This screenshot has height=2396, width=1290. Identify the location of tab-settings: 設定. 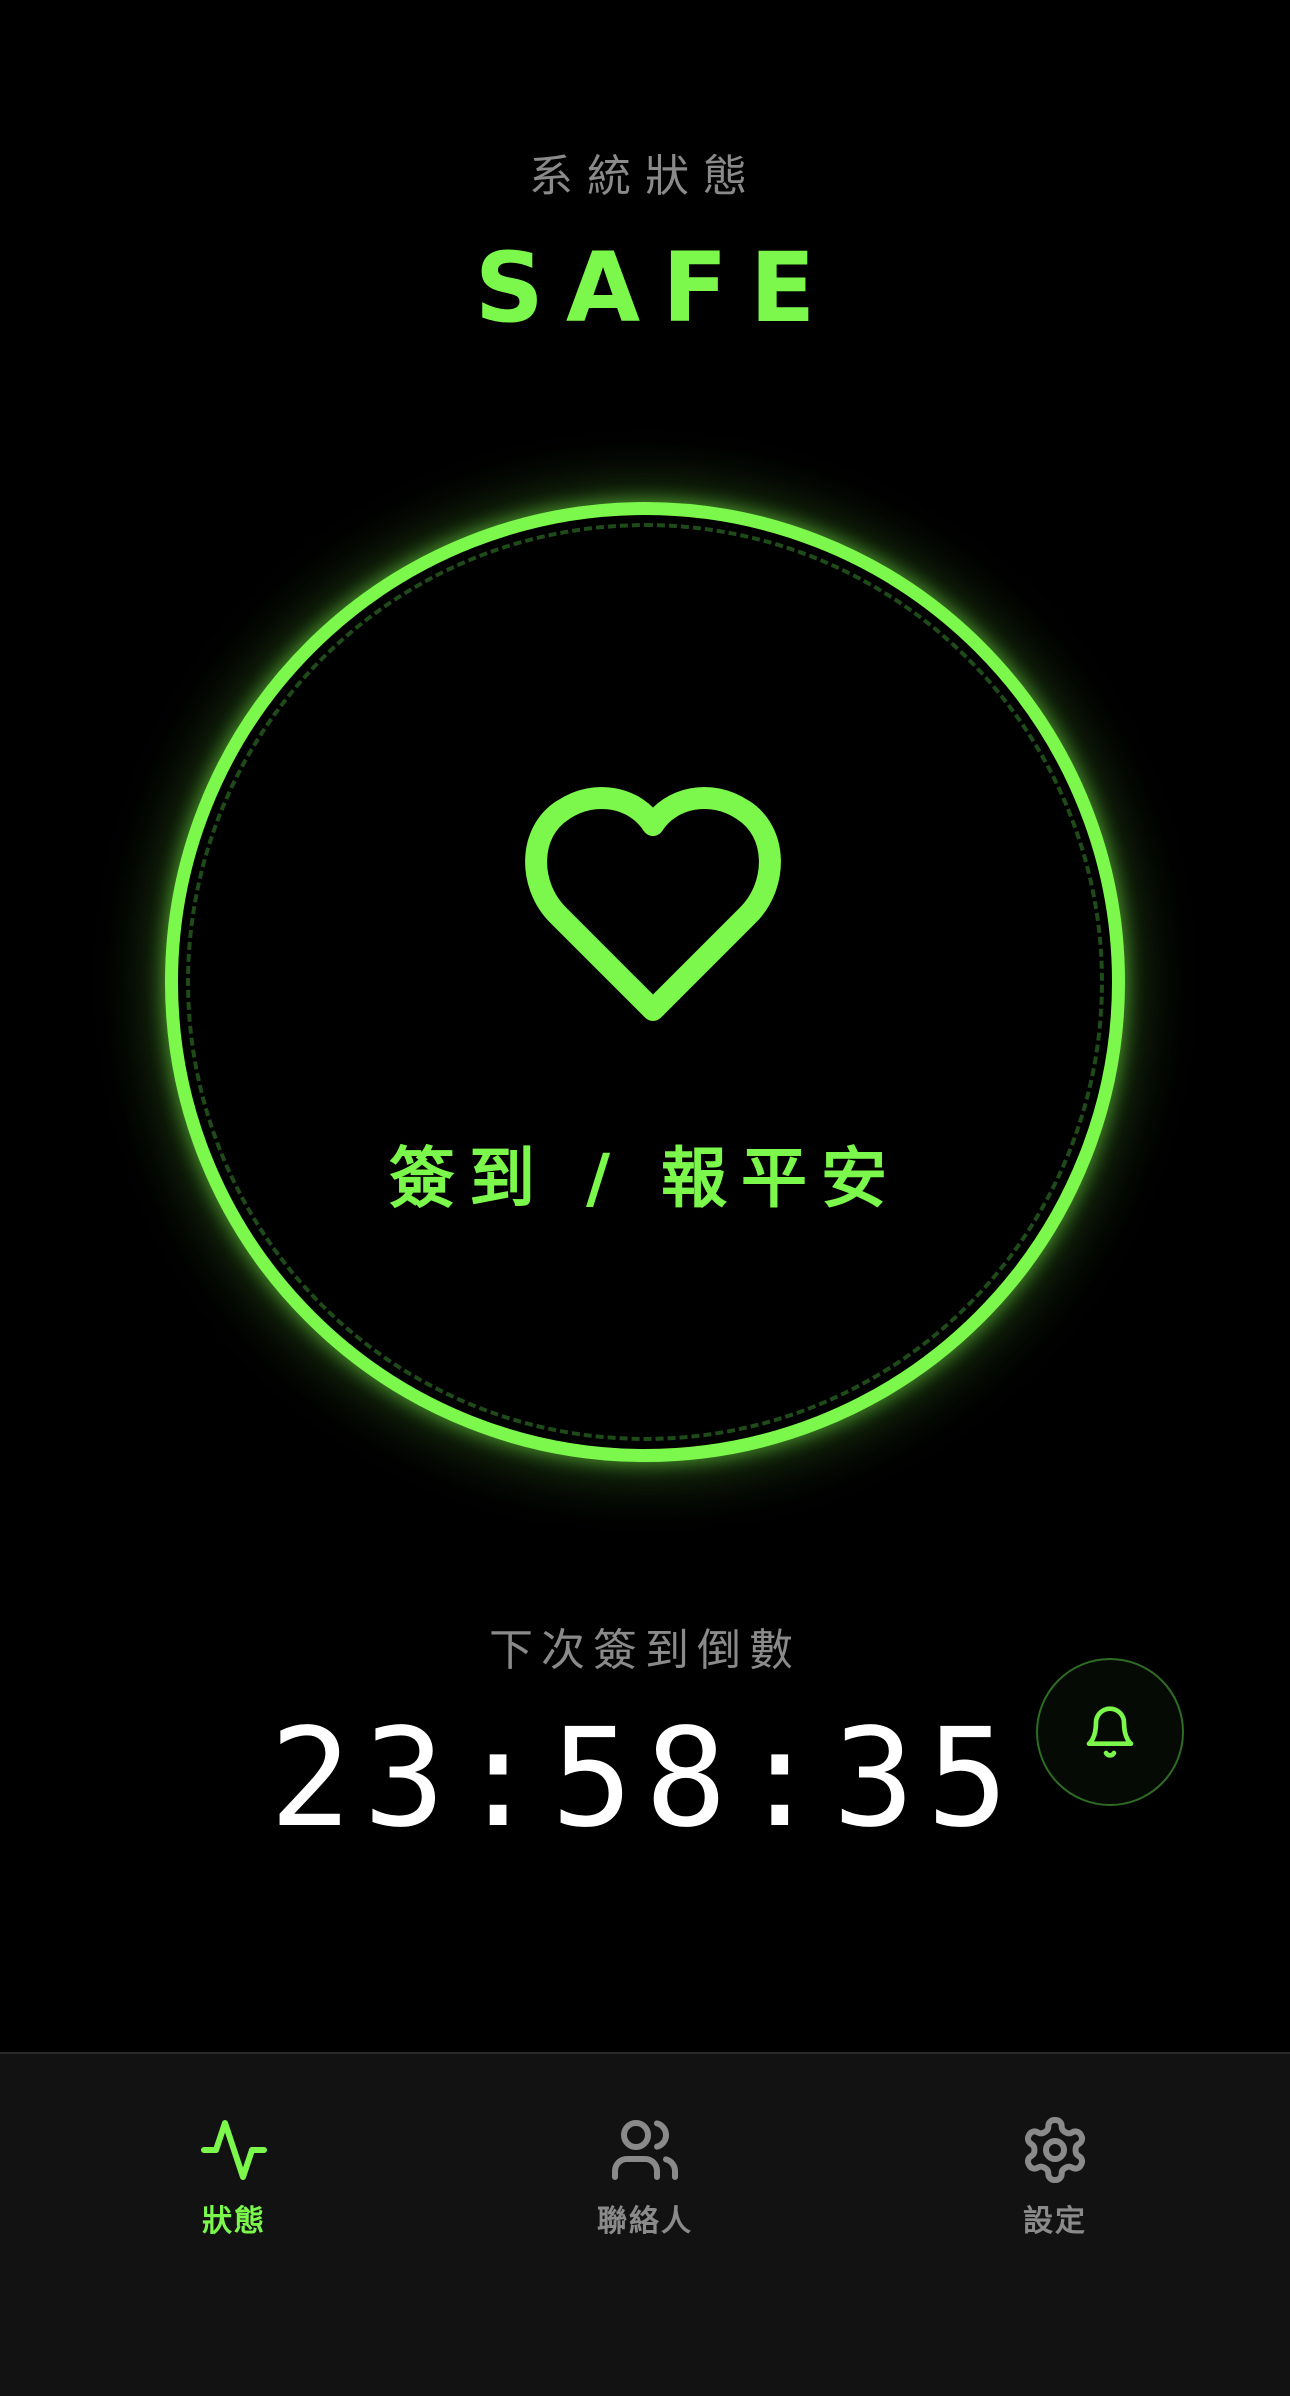
(1055, 2184).